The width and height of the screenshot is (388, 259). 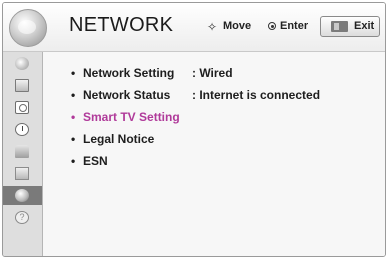 What do you see at coordinates (129, 73) in the screenshot?
I see `menu-item-label: Network Setting` at bounding box center [129, 73].